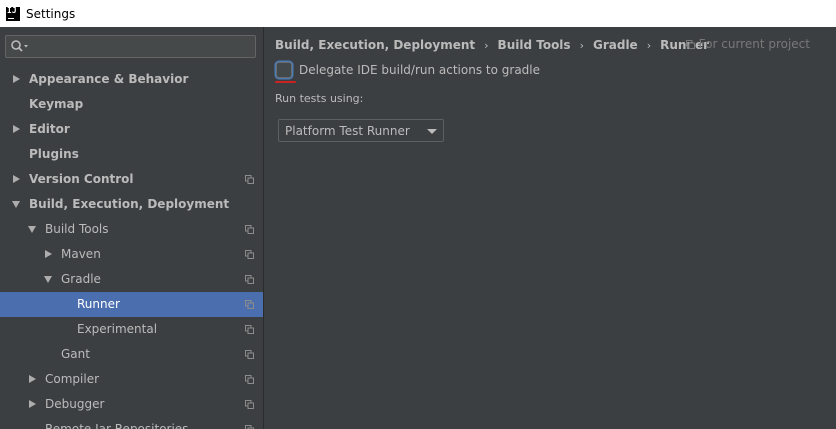 The image size is (836, 429). What do you see at coordinates (81, 254) in the screenshot?
I see `tree-item-label: Maven` at bounding box center [81, 254].